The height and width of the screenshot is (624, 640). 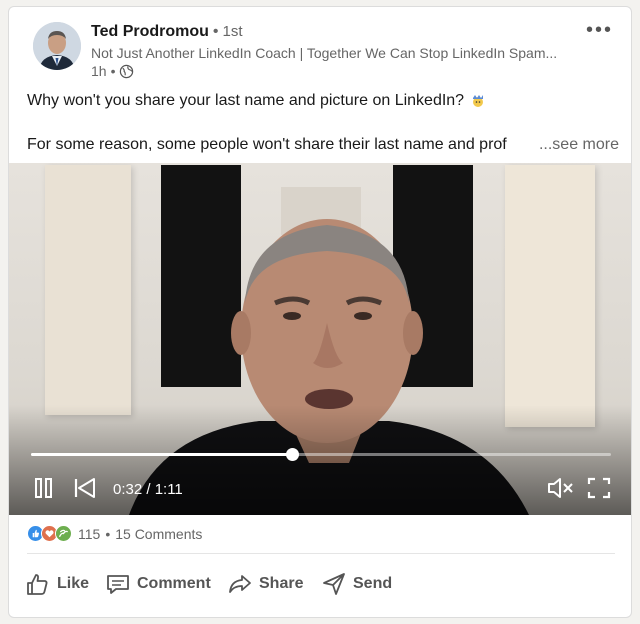 I want to click on author-avatar, so click(x=57, y=46).